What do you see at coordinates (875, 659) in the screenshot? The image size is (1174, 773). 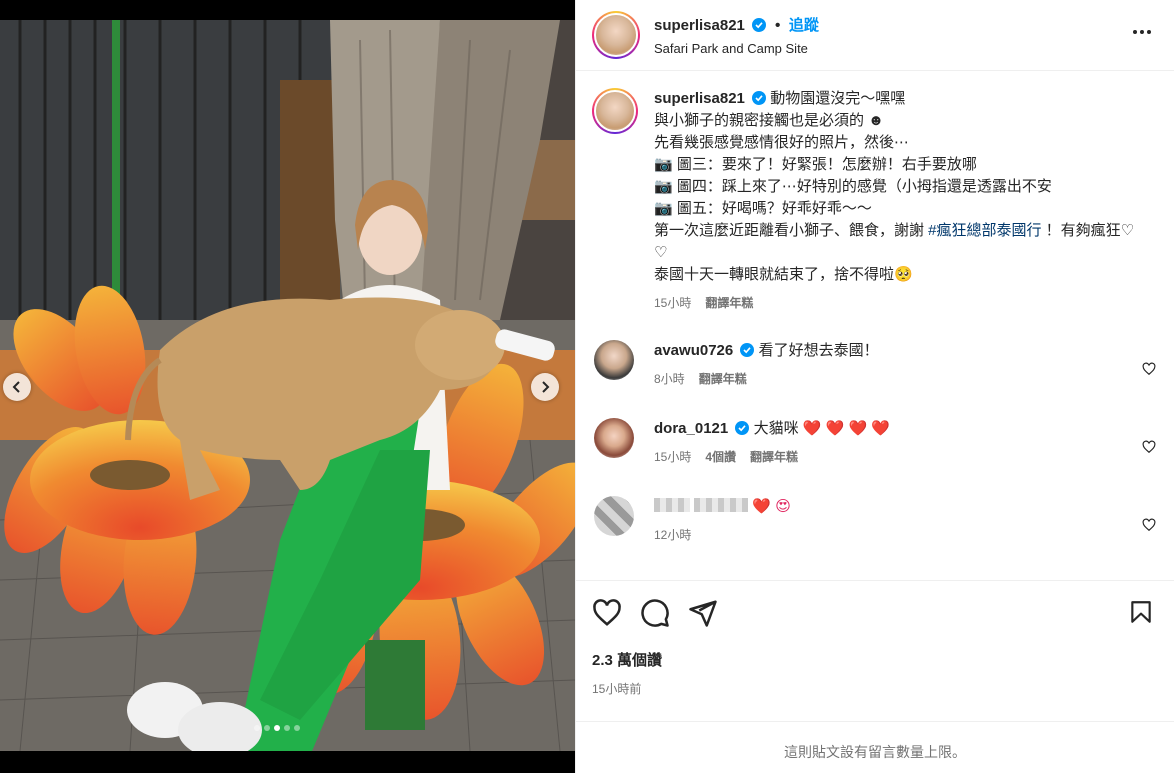 I see `likes-count: 2.3 萬個讚` at bounding box center [875, 659].